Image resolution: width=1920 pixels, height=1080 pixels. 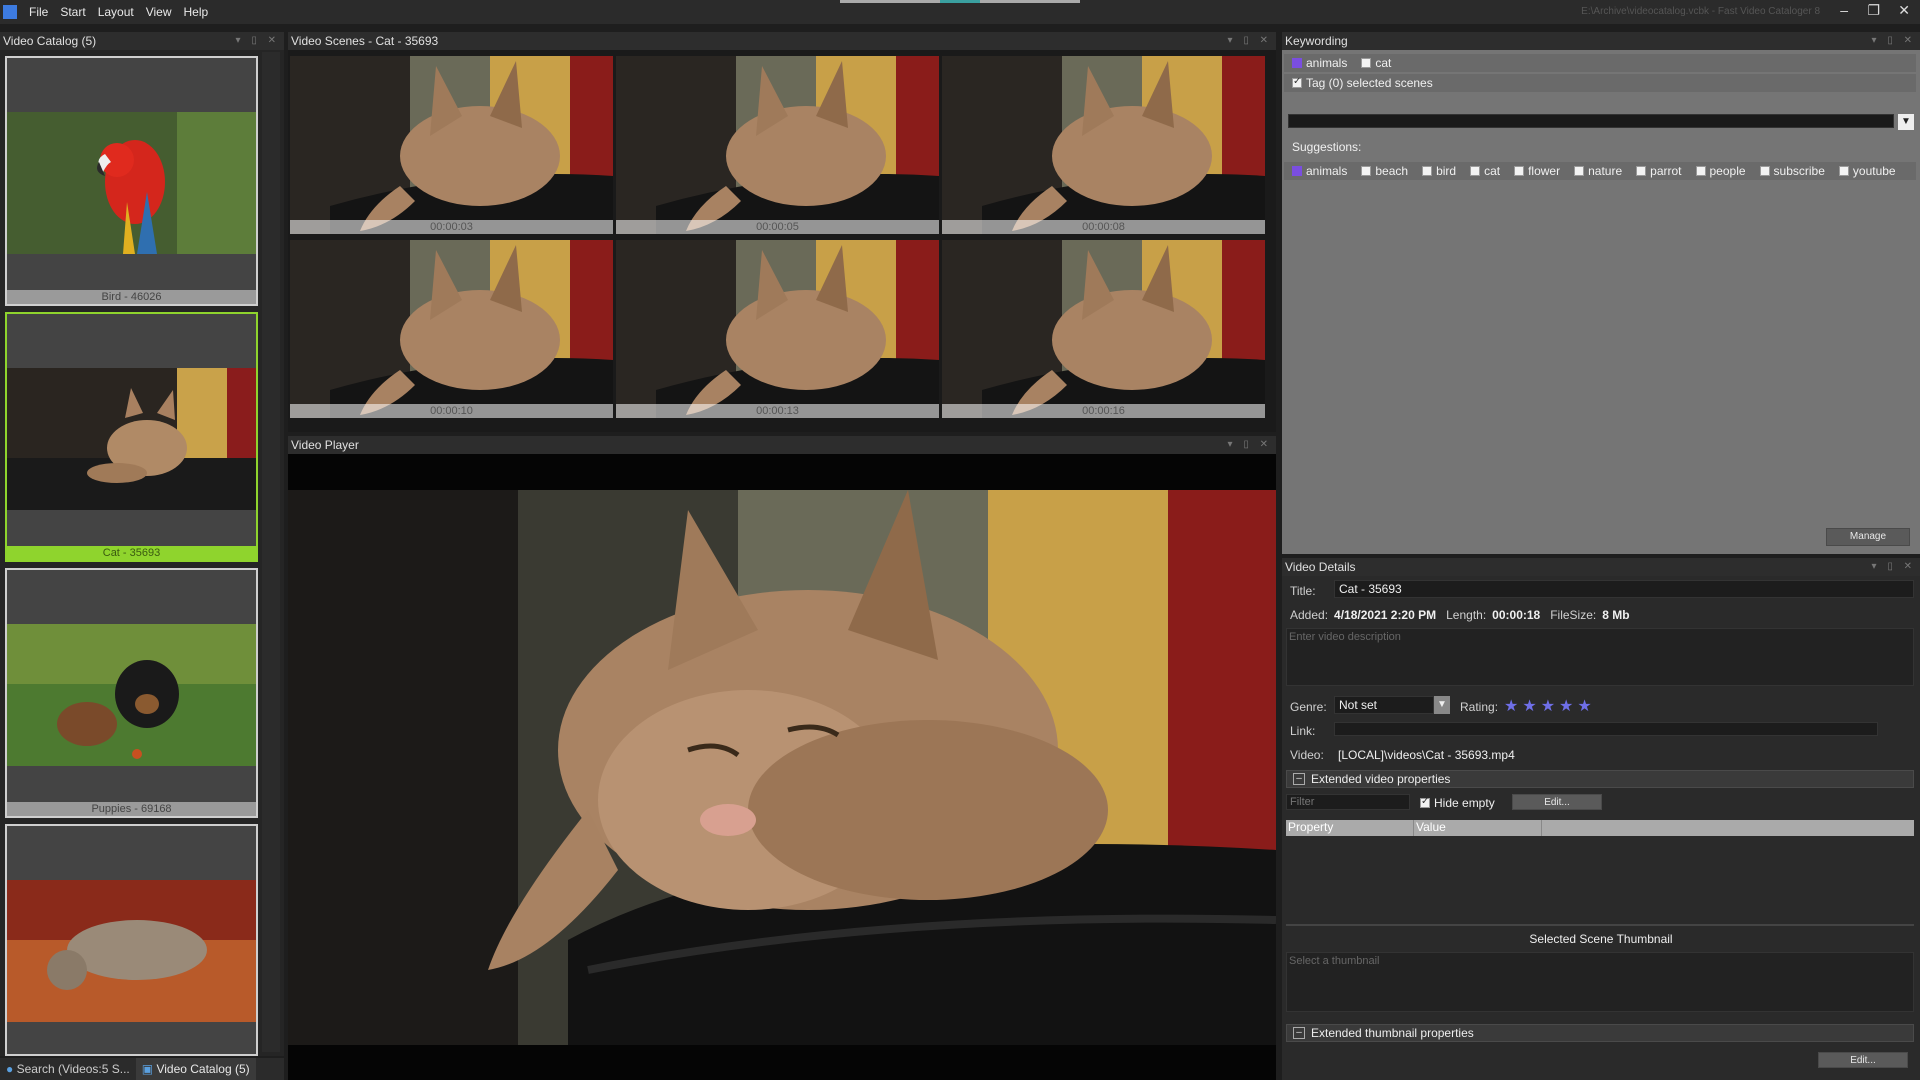 What do you see at coordinates (1867, 171) in the screenshot?
I see `suggestion-youtube: youtube` at bounding box center [1867, 171].